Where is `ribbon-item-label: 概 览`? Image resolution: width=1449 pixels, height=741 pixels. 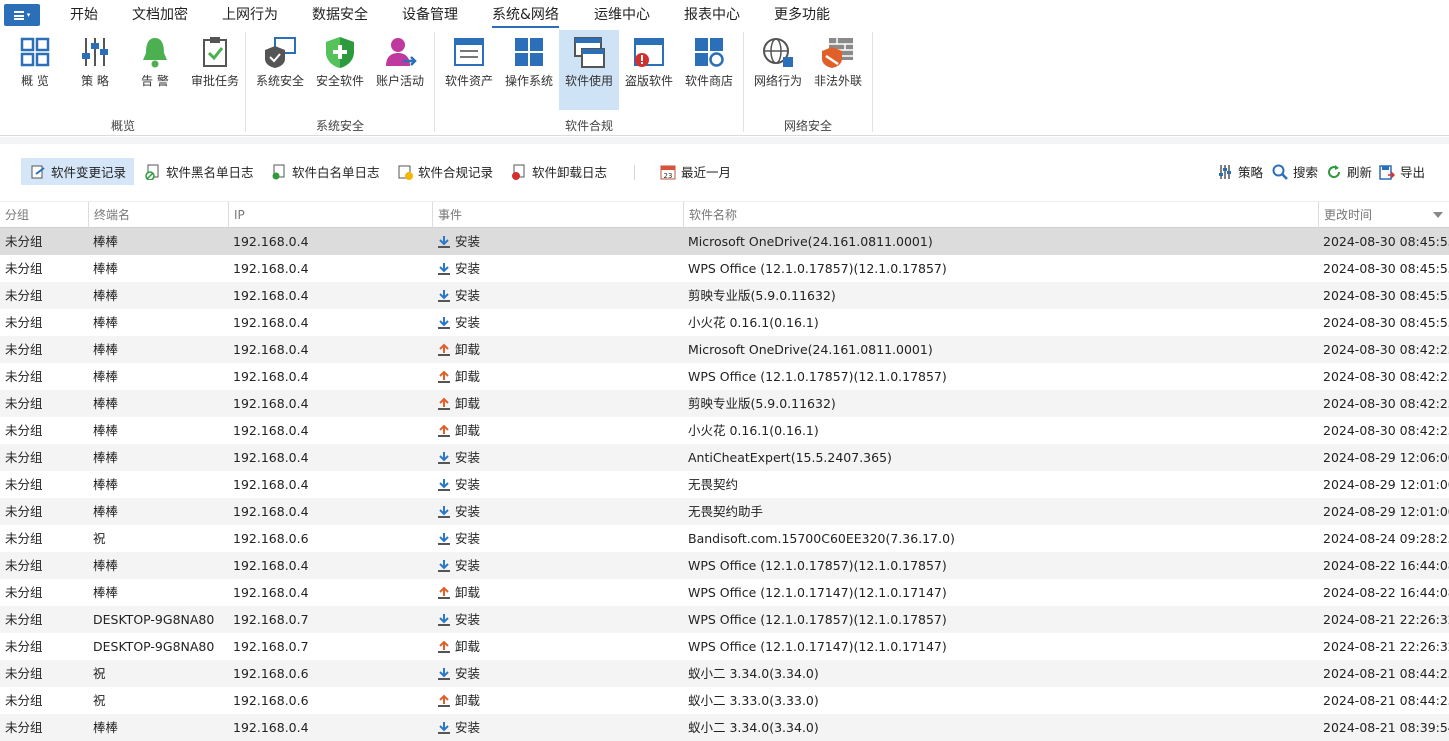 ribbon-item-label: 概 览 is located at coordinates (35, 81).